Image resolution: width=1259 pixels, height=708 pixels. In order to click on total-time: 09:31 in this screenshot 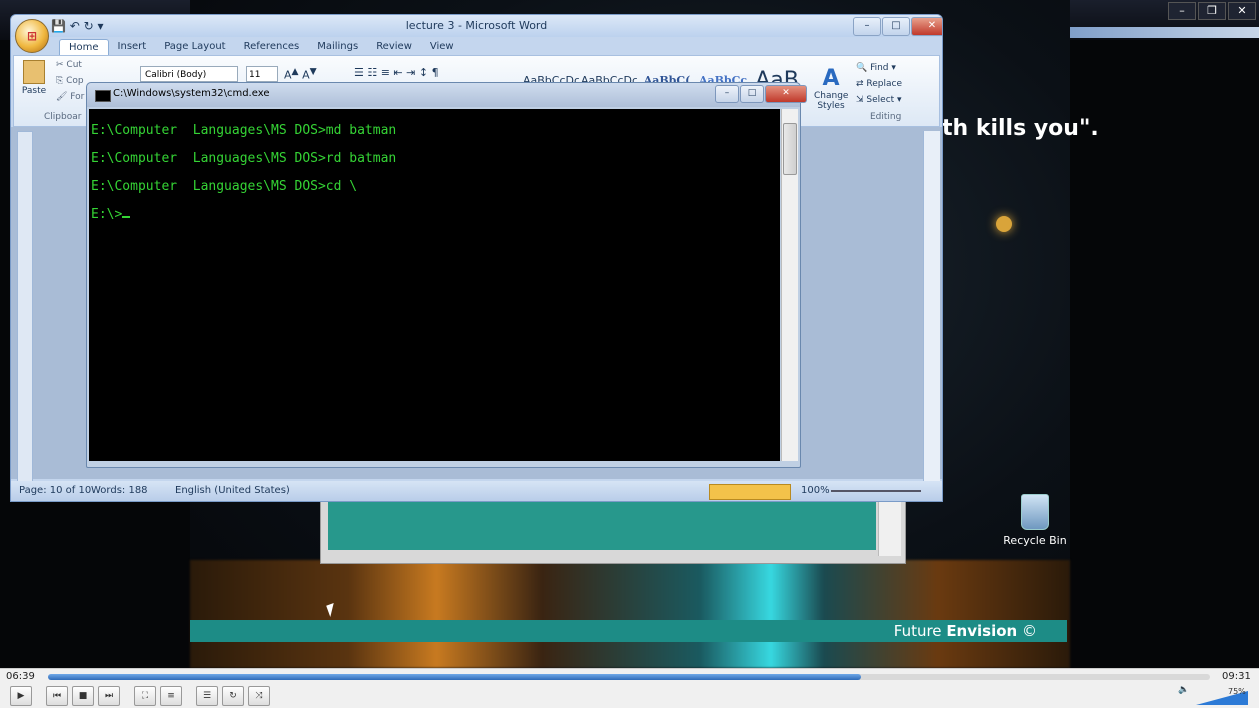, I will do `click(1236, 676)`.